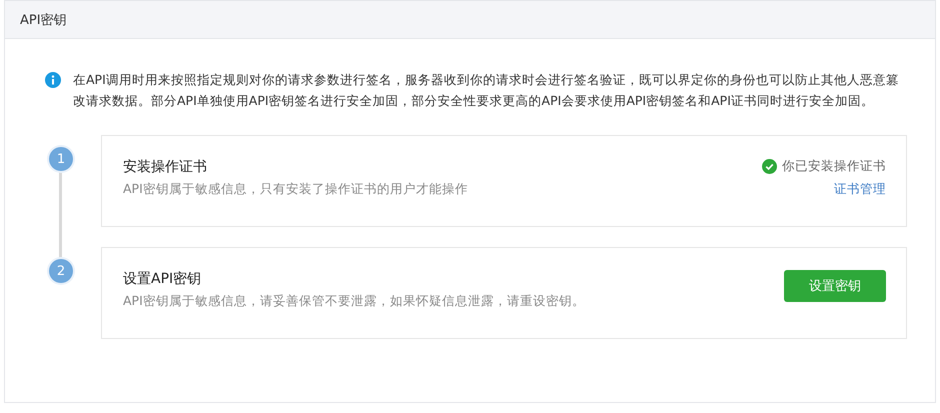  I want to click on step-title: 安装操作证书, so click(165, 167).